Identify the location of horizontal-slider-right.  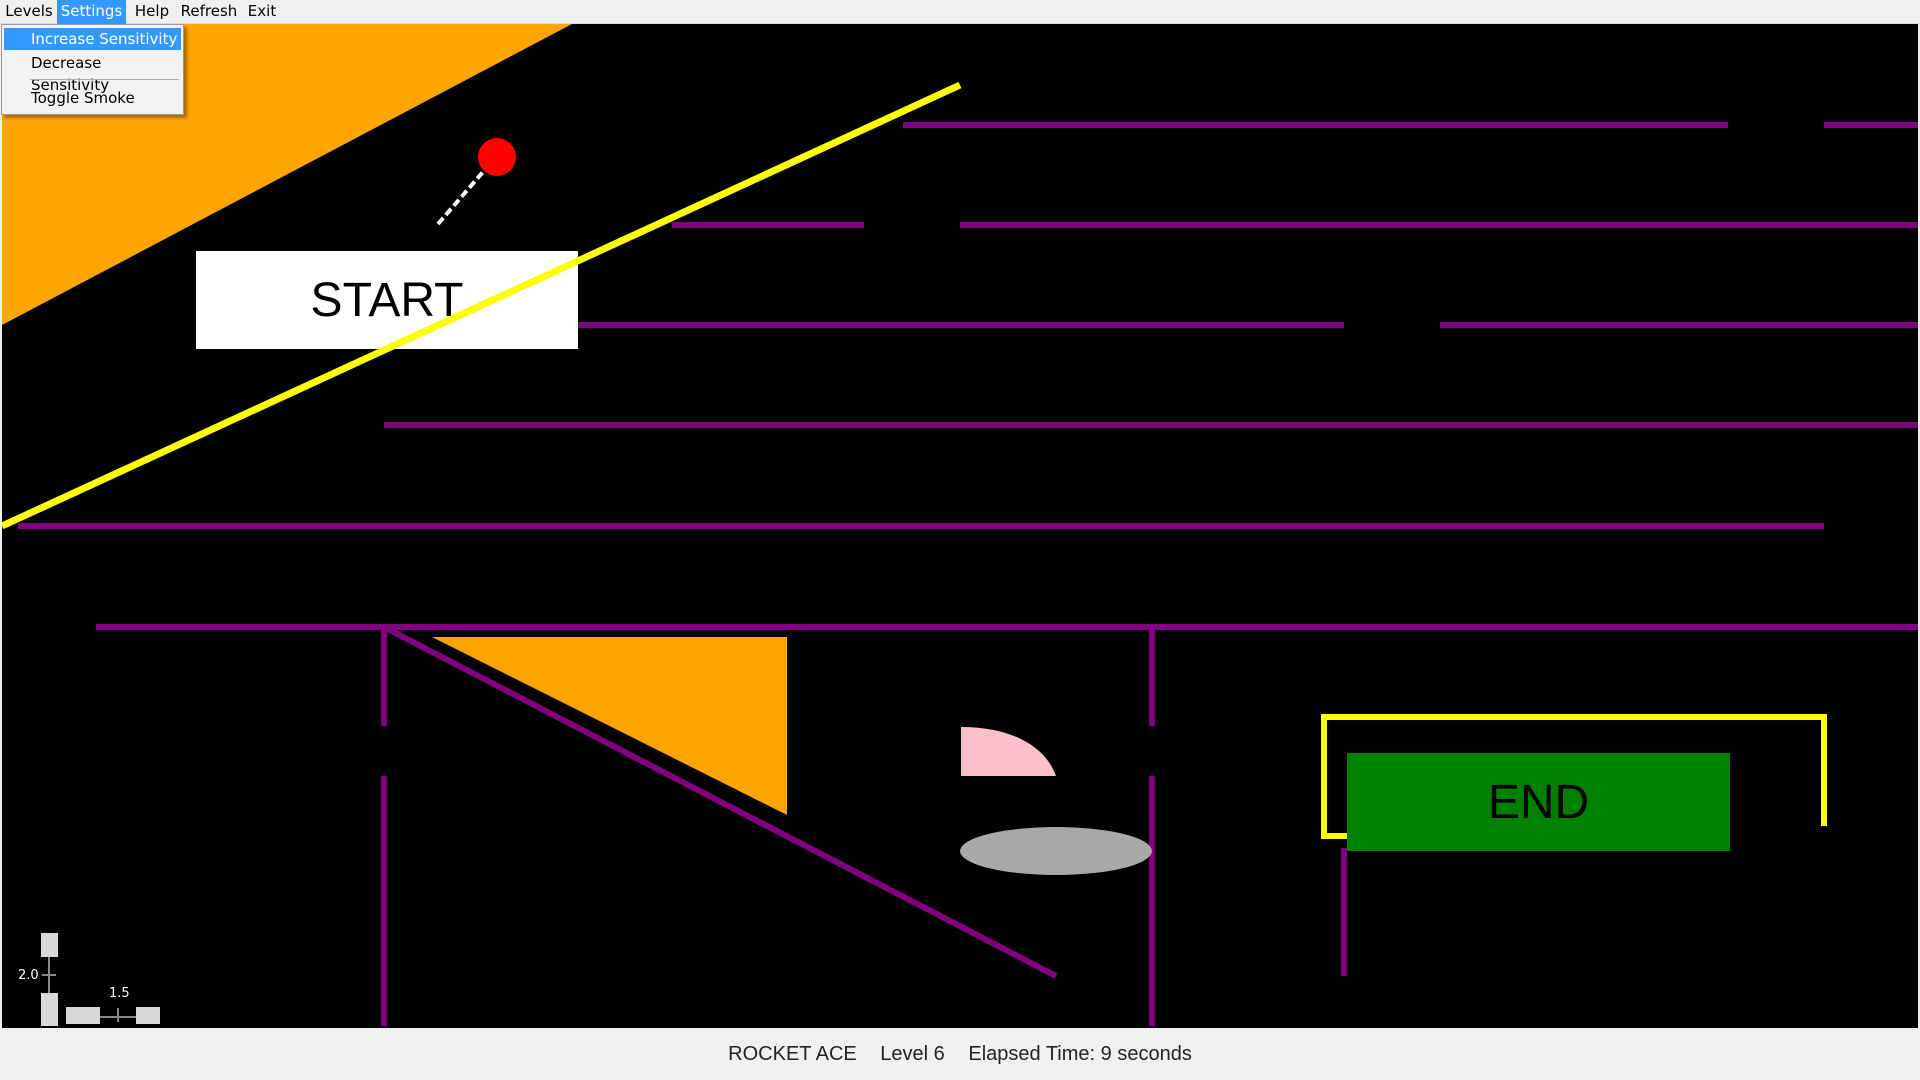
(148, 1015).